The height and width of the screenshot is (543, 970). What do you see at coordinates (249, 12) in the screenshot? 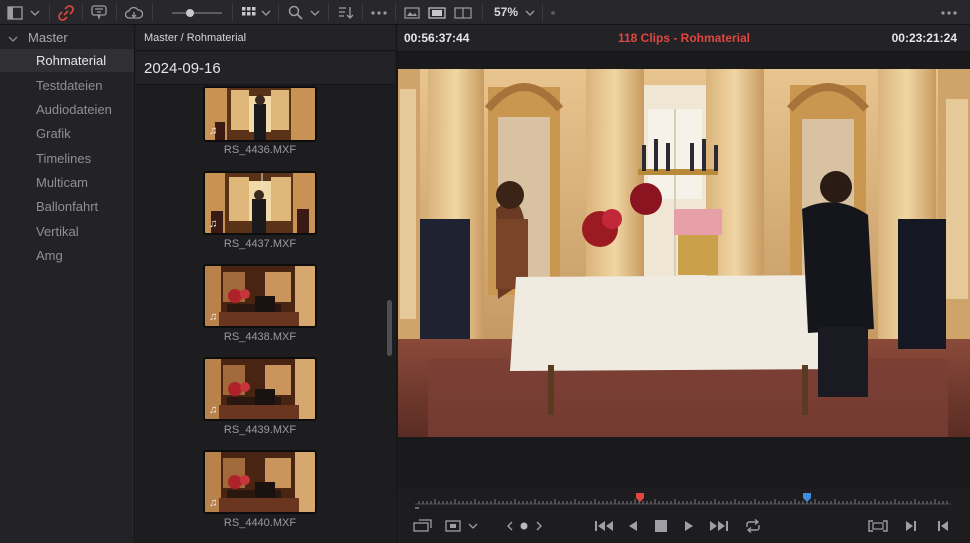
I see `grid-view-icon` at bounding box center [249, 12].